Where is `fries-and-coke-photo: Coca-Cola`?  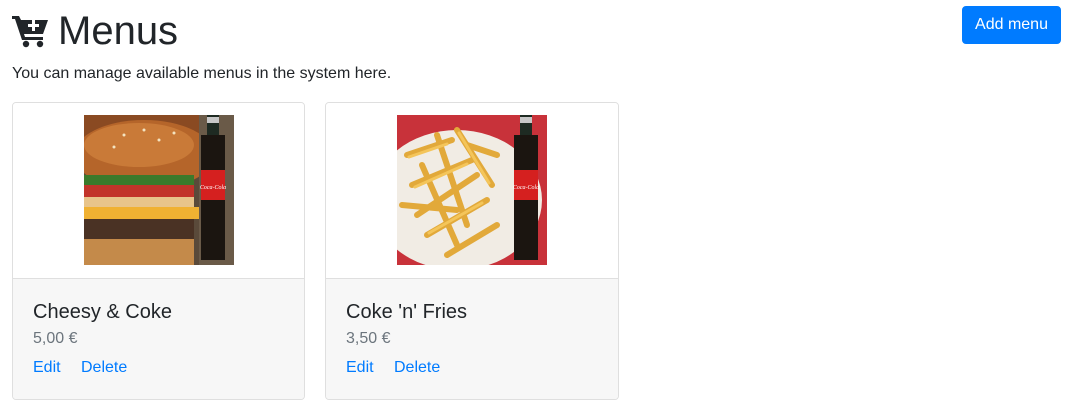 fries-and-coke-photo: Coca-Cola is located at coordinates (472, 190).